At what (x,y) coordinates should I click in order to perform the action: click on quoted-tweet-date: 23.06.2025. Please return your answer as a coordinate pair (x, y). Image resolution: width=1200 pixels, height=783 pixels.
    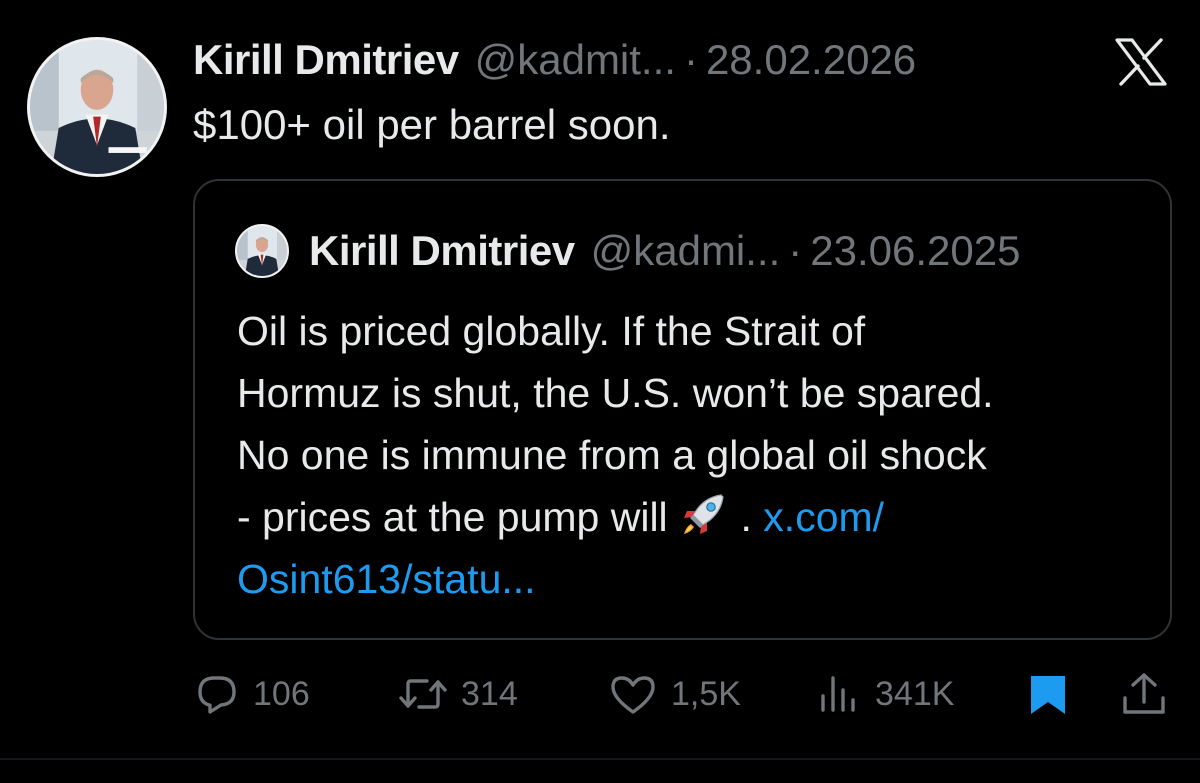
    Looking at the image, I should click on (915, 251).